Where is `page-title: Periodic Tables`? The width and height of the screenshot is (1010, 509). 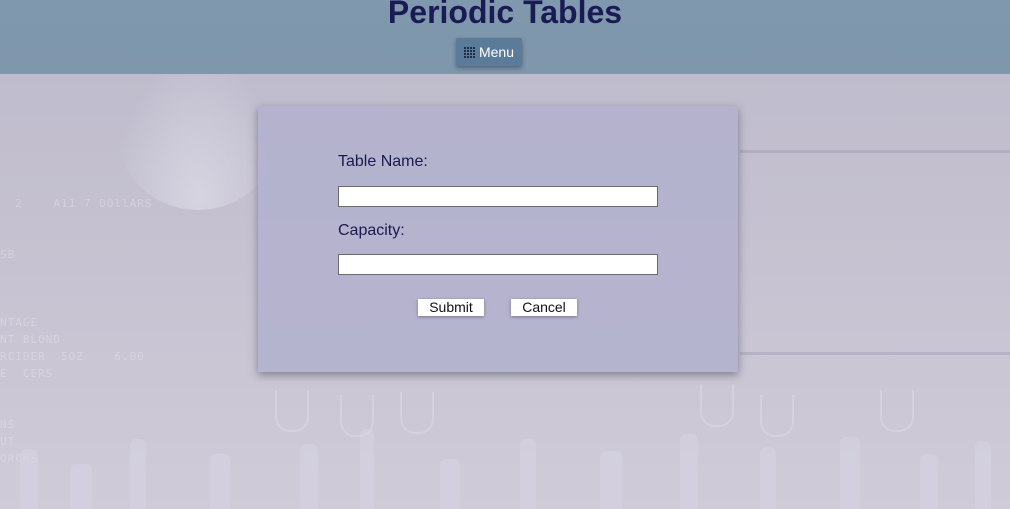 page-title: Periodic Tables is located at coordinates (505, 15).